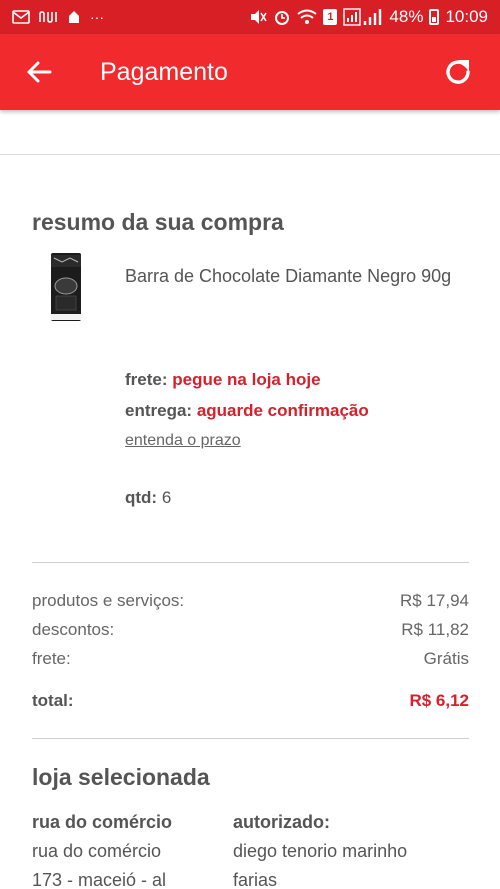  Describe the element at coordinates (166, 497) in the screenshot. I see `qty-value: 6` at that location.